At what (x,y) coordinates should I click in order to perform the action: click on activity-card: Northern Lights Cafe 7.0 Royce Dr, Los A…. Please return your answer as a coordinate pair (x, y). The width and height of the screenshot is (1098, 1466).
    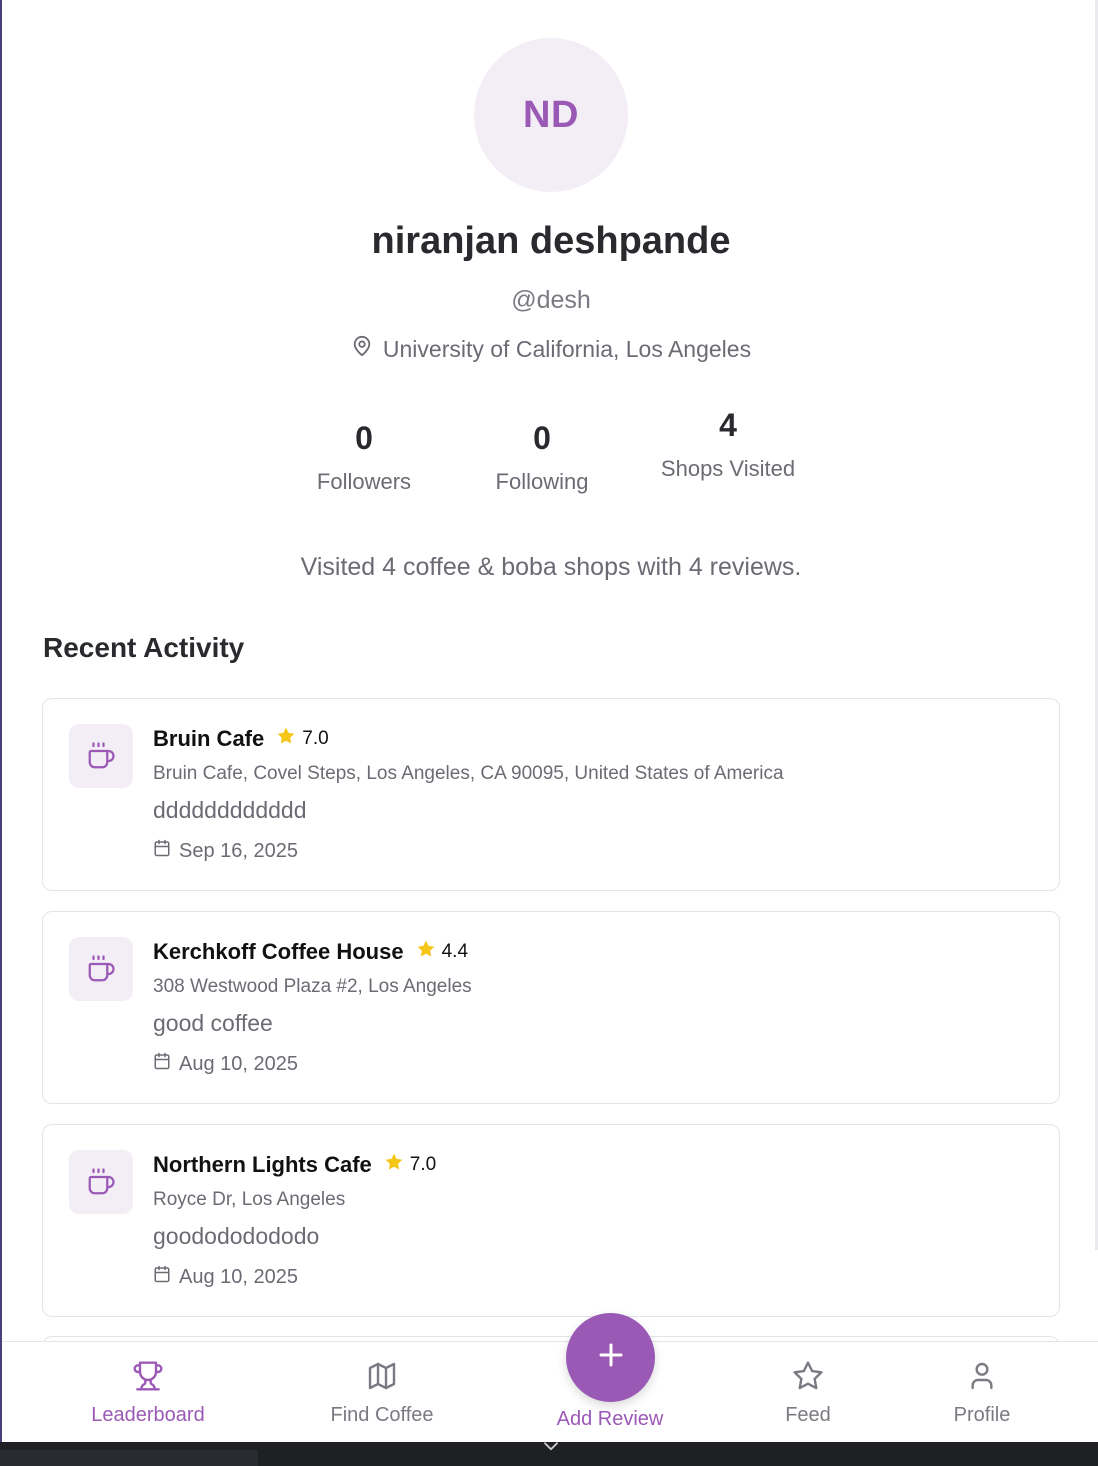
    Looking at the image, I should click on (551, 1220).